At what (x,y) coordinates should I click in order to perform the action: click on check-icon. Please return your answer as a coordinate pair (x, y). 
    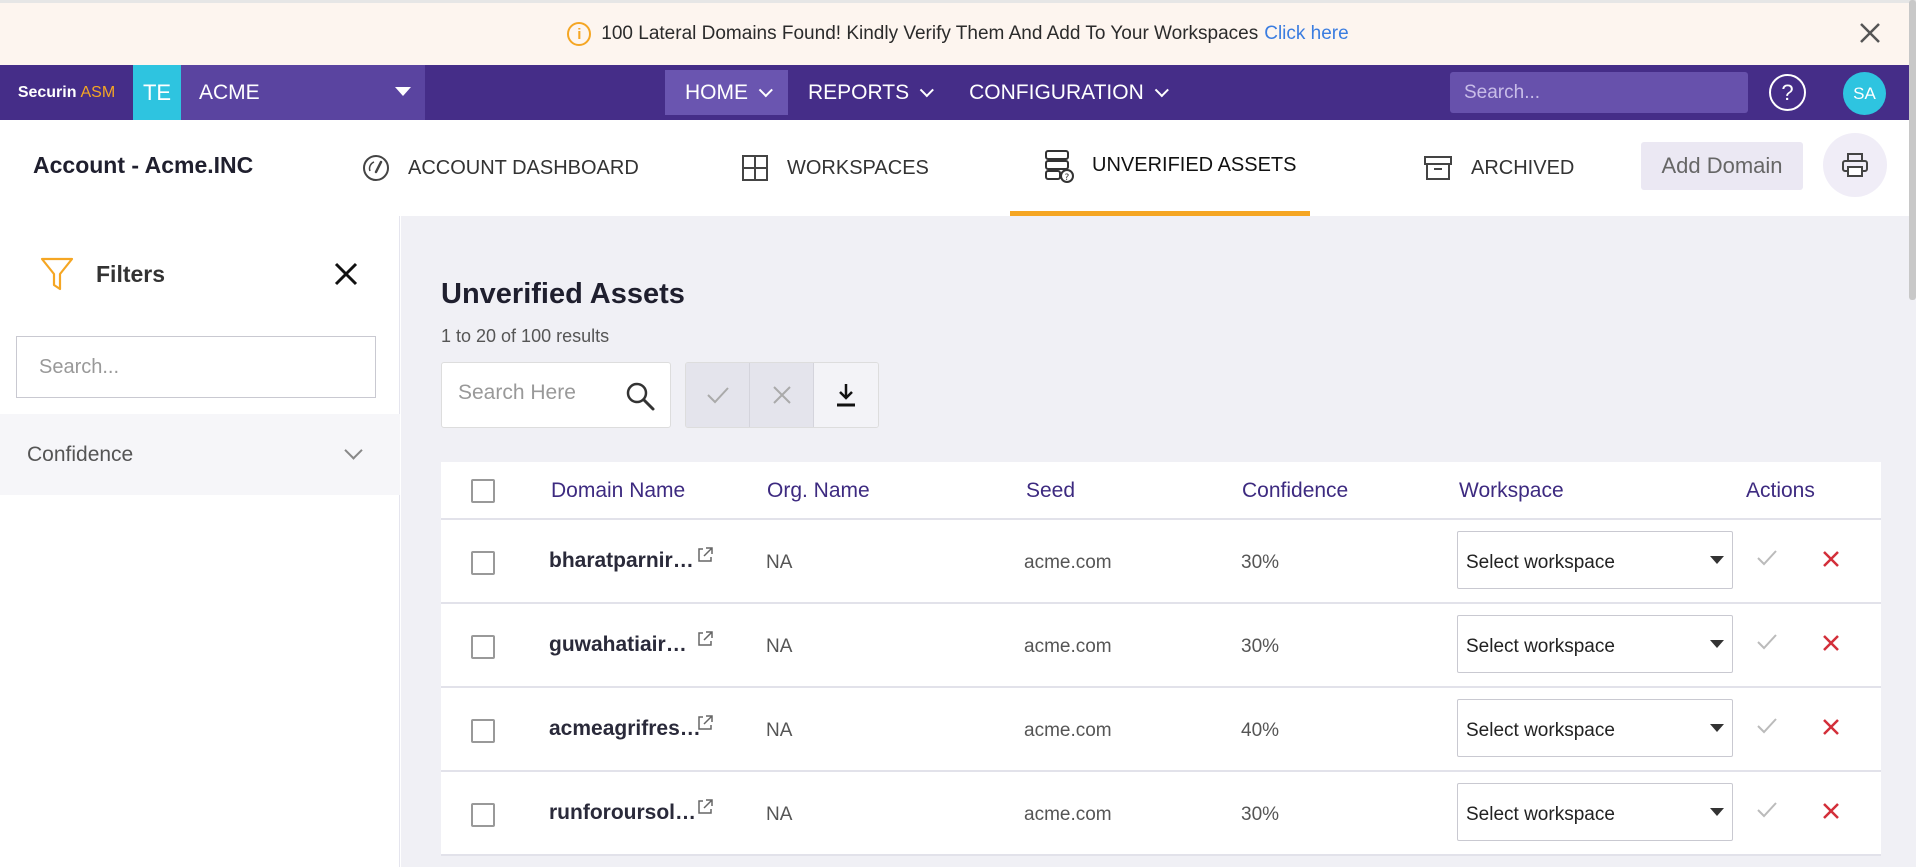
    Looking at the image, I should click on (717, 395).